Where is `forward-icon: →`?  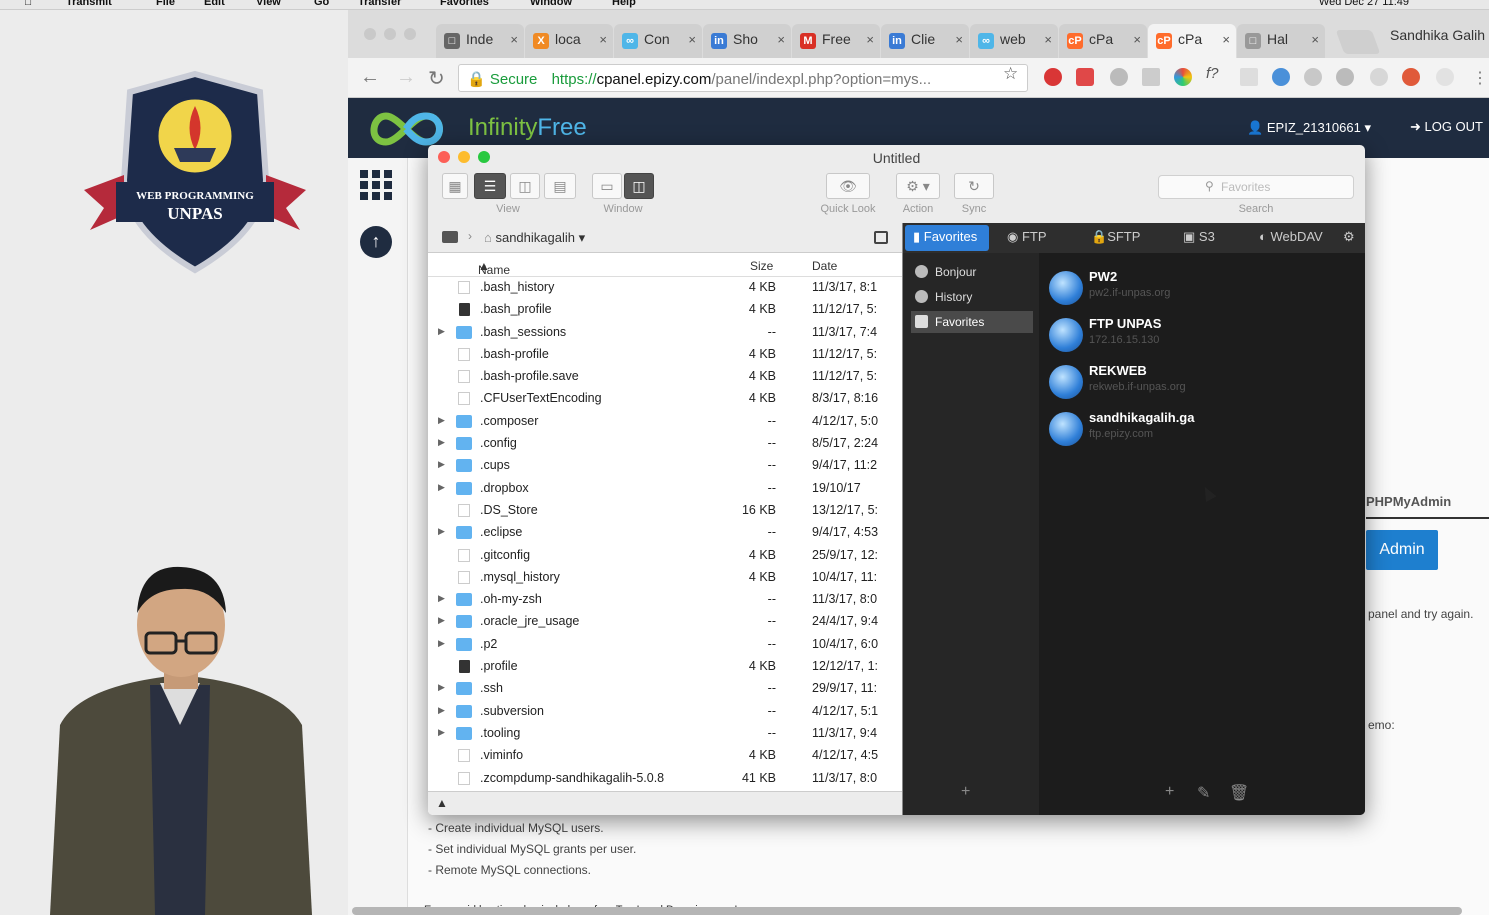 forward-icon: → is located at coordinates (406, 77).